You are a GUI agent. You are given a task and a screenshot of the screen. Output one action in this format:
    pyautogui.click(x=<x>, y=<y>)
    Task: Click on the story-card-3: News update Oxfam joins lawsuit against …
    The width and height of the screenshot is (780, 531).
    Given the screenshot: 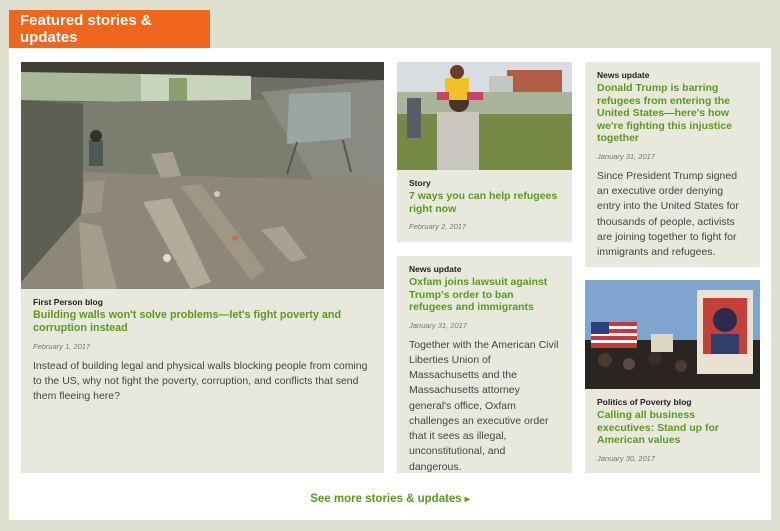 What is the action you would take?
    pyautogui.click(x=484, y=364)
    